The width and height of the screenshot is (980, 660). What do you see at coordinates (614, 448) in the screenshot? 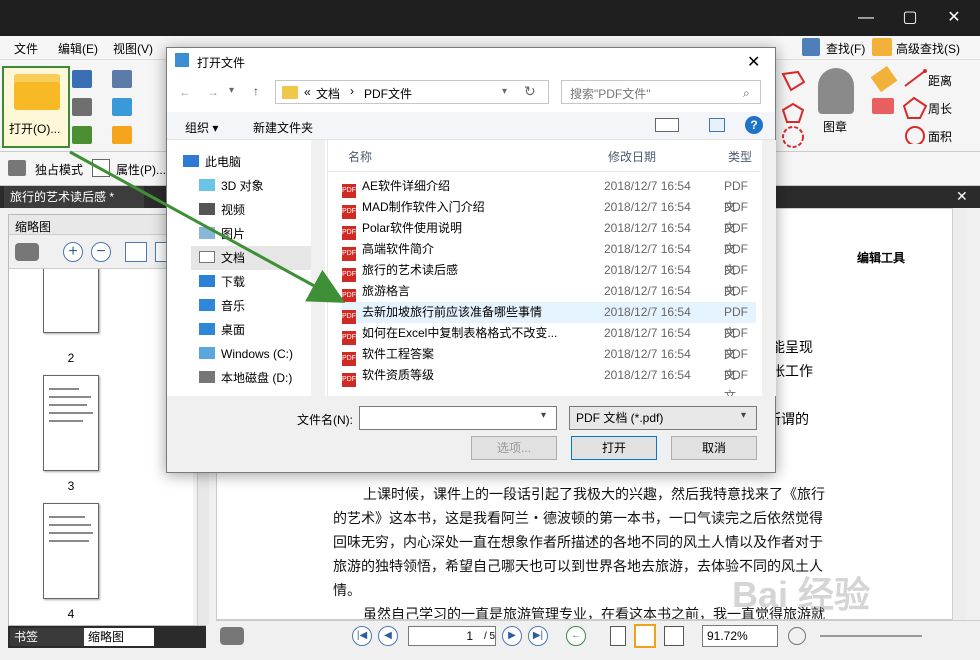
I see `open-button: 打开` at bounding box center [614, 448].